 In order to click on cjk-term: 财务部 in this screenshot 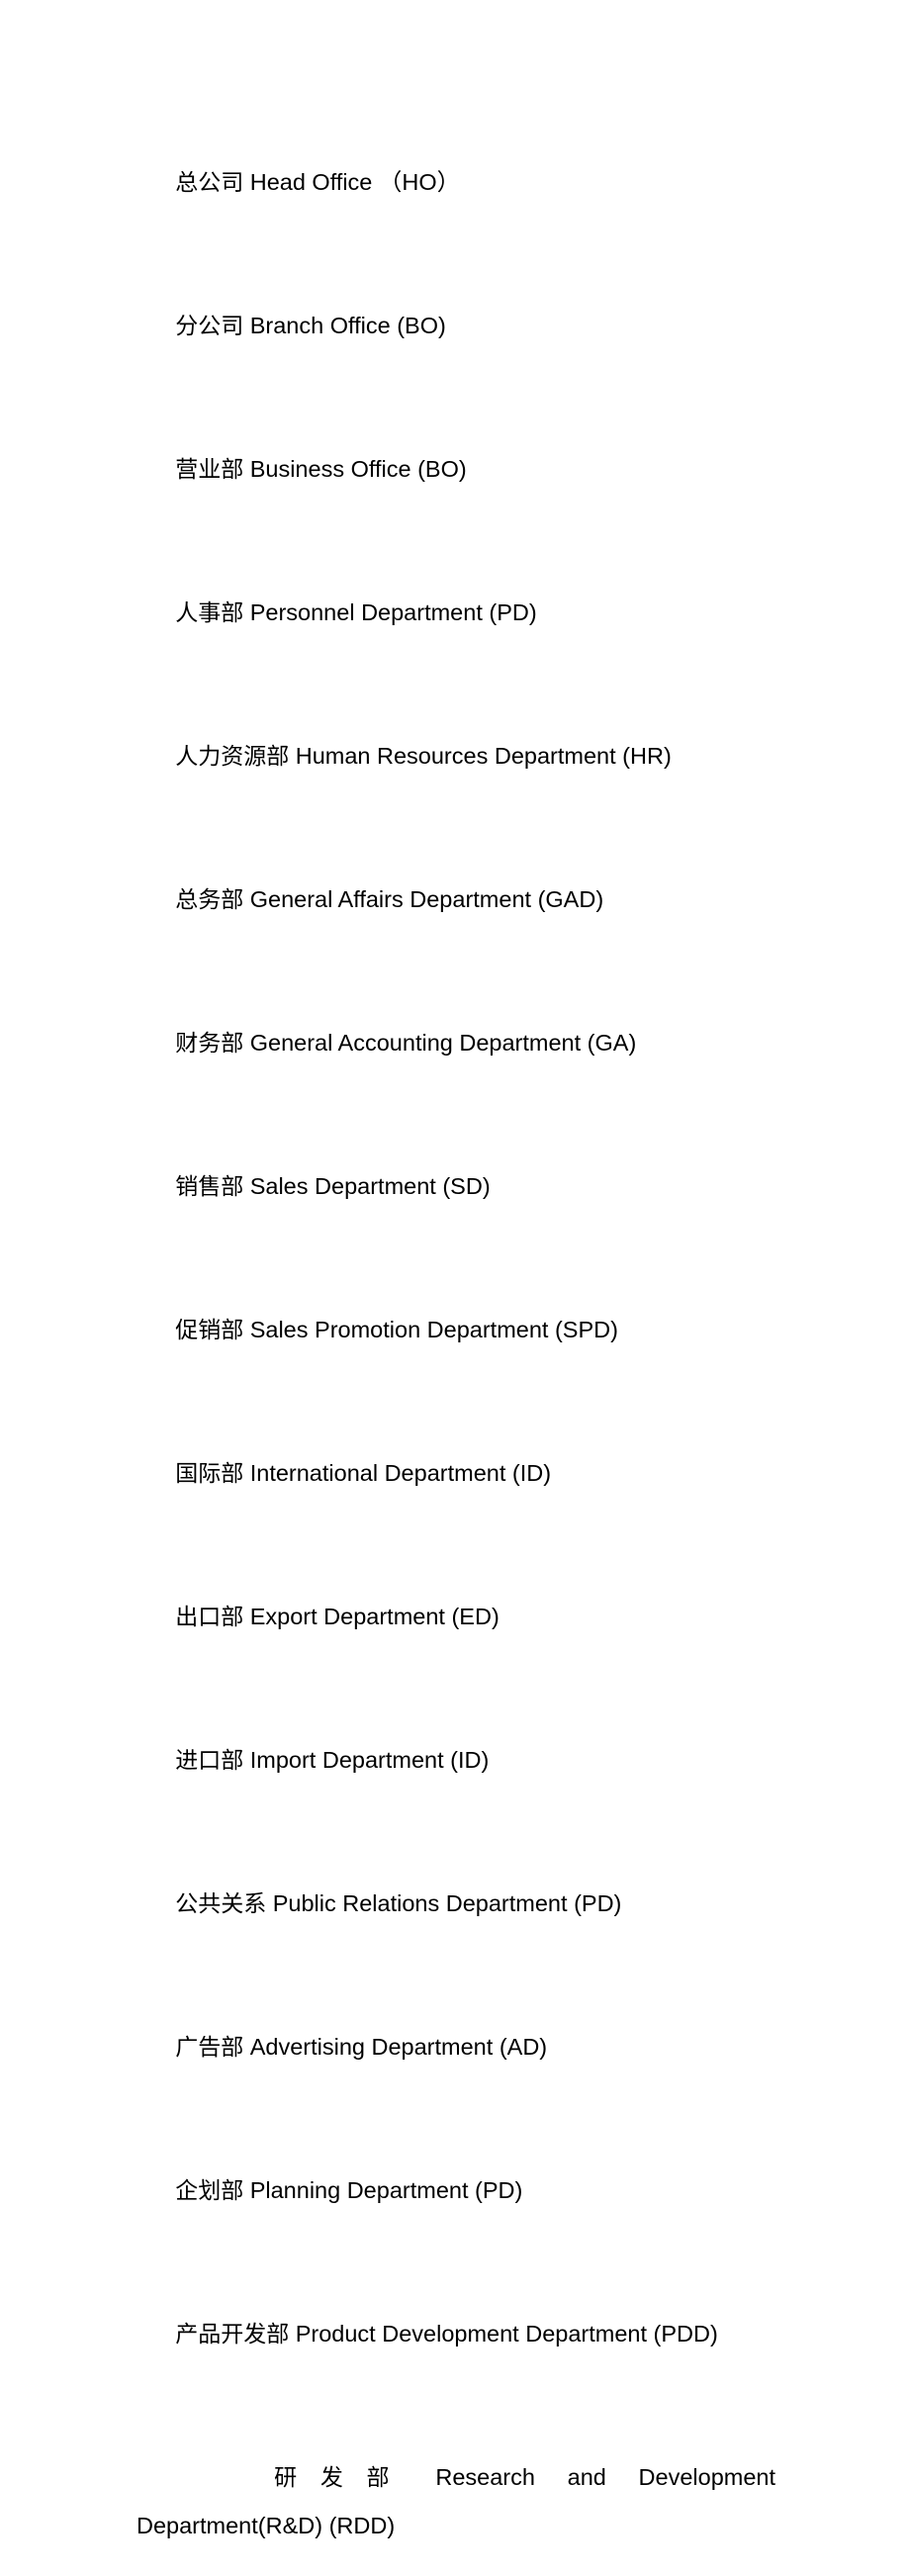, I will do `click(209, 1044)`.